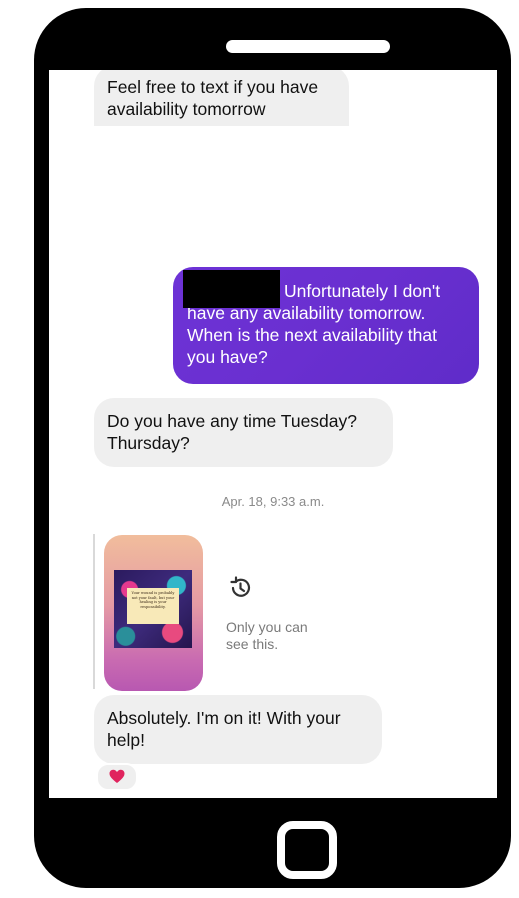 The width and height of the screenshot is (519, 898). What do you see at coordinates (94, 611) in the screenshot?
I see `reply-indicator-bar` at bounding box center [94, 611].